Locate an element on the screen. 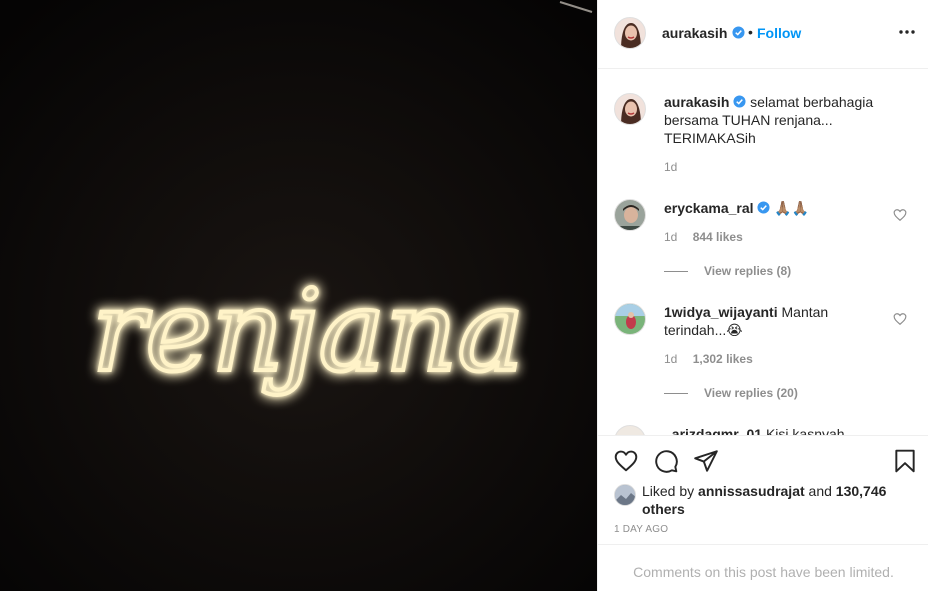 The image size is (928, 591). post-header: aurakasih • Follow is located at coordinates (763, 34).